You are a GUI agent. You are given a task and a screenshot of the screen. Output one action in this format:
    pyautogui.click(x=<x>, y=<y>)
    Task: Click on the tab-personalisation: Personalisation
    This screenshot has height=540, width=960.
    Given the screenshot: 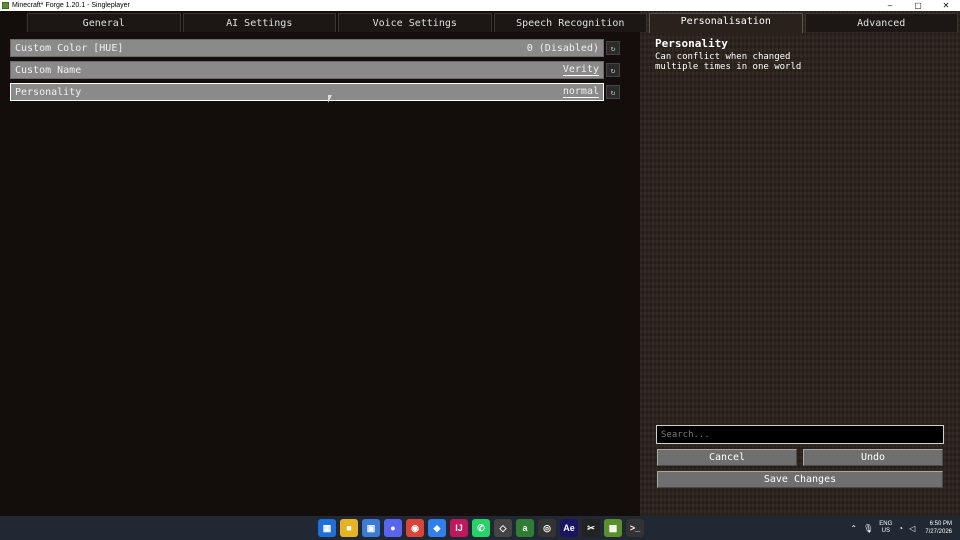 What is the action you would take?
    pyautogui.click(x=726, y=23)
    